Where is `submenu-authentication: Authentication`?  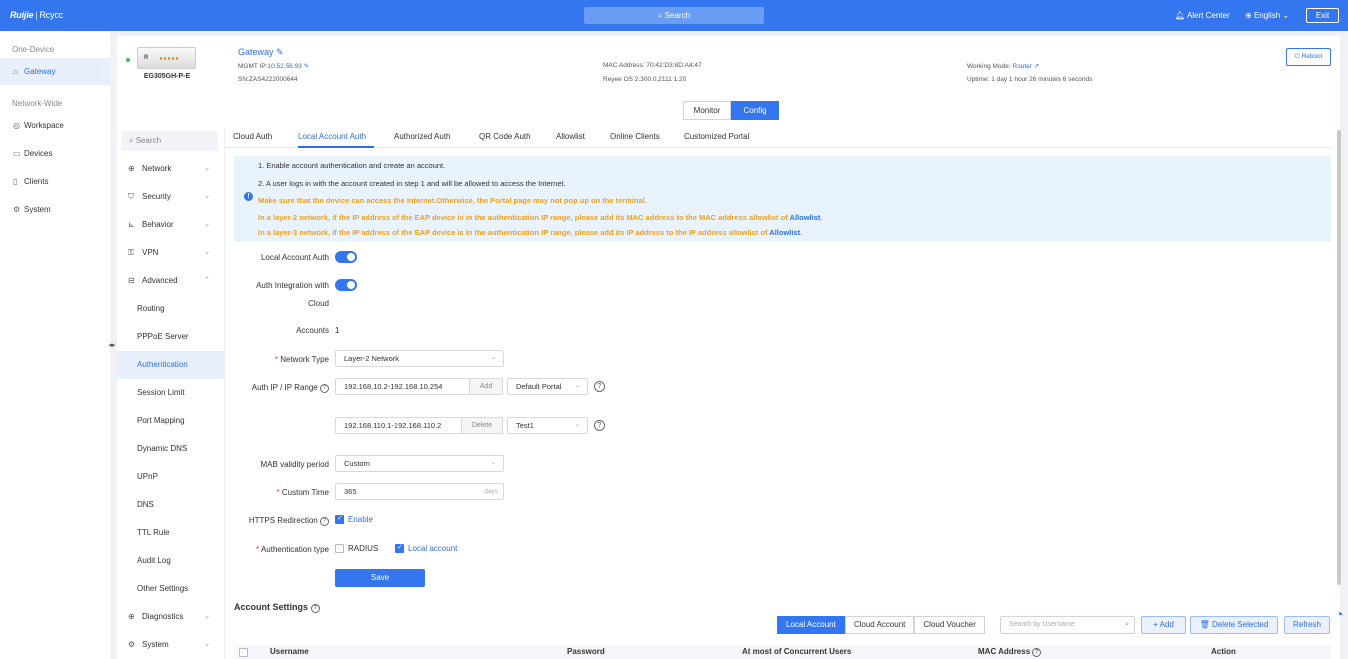 submenu-authentication: Authentication is located at coordinates (170, 365).